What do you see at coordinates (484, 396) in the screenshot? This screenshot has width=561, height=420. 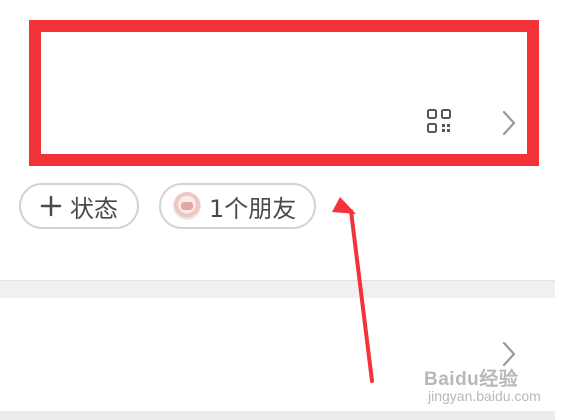 I see `watermark-sub: jingyan.baidu.com` at bounding box center [484, 396].